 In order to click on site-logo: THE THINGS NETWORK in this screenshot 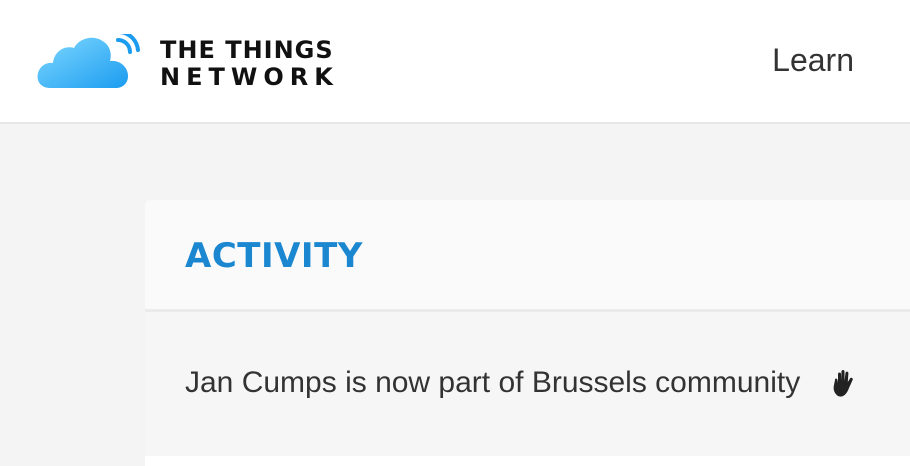, I will do `click(186, 64)`.